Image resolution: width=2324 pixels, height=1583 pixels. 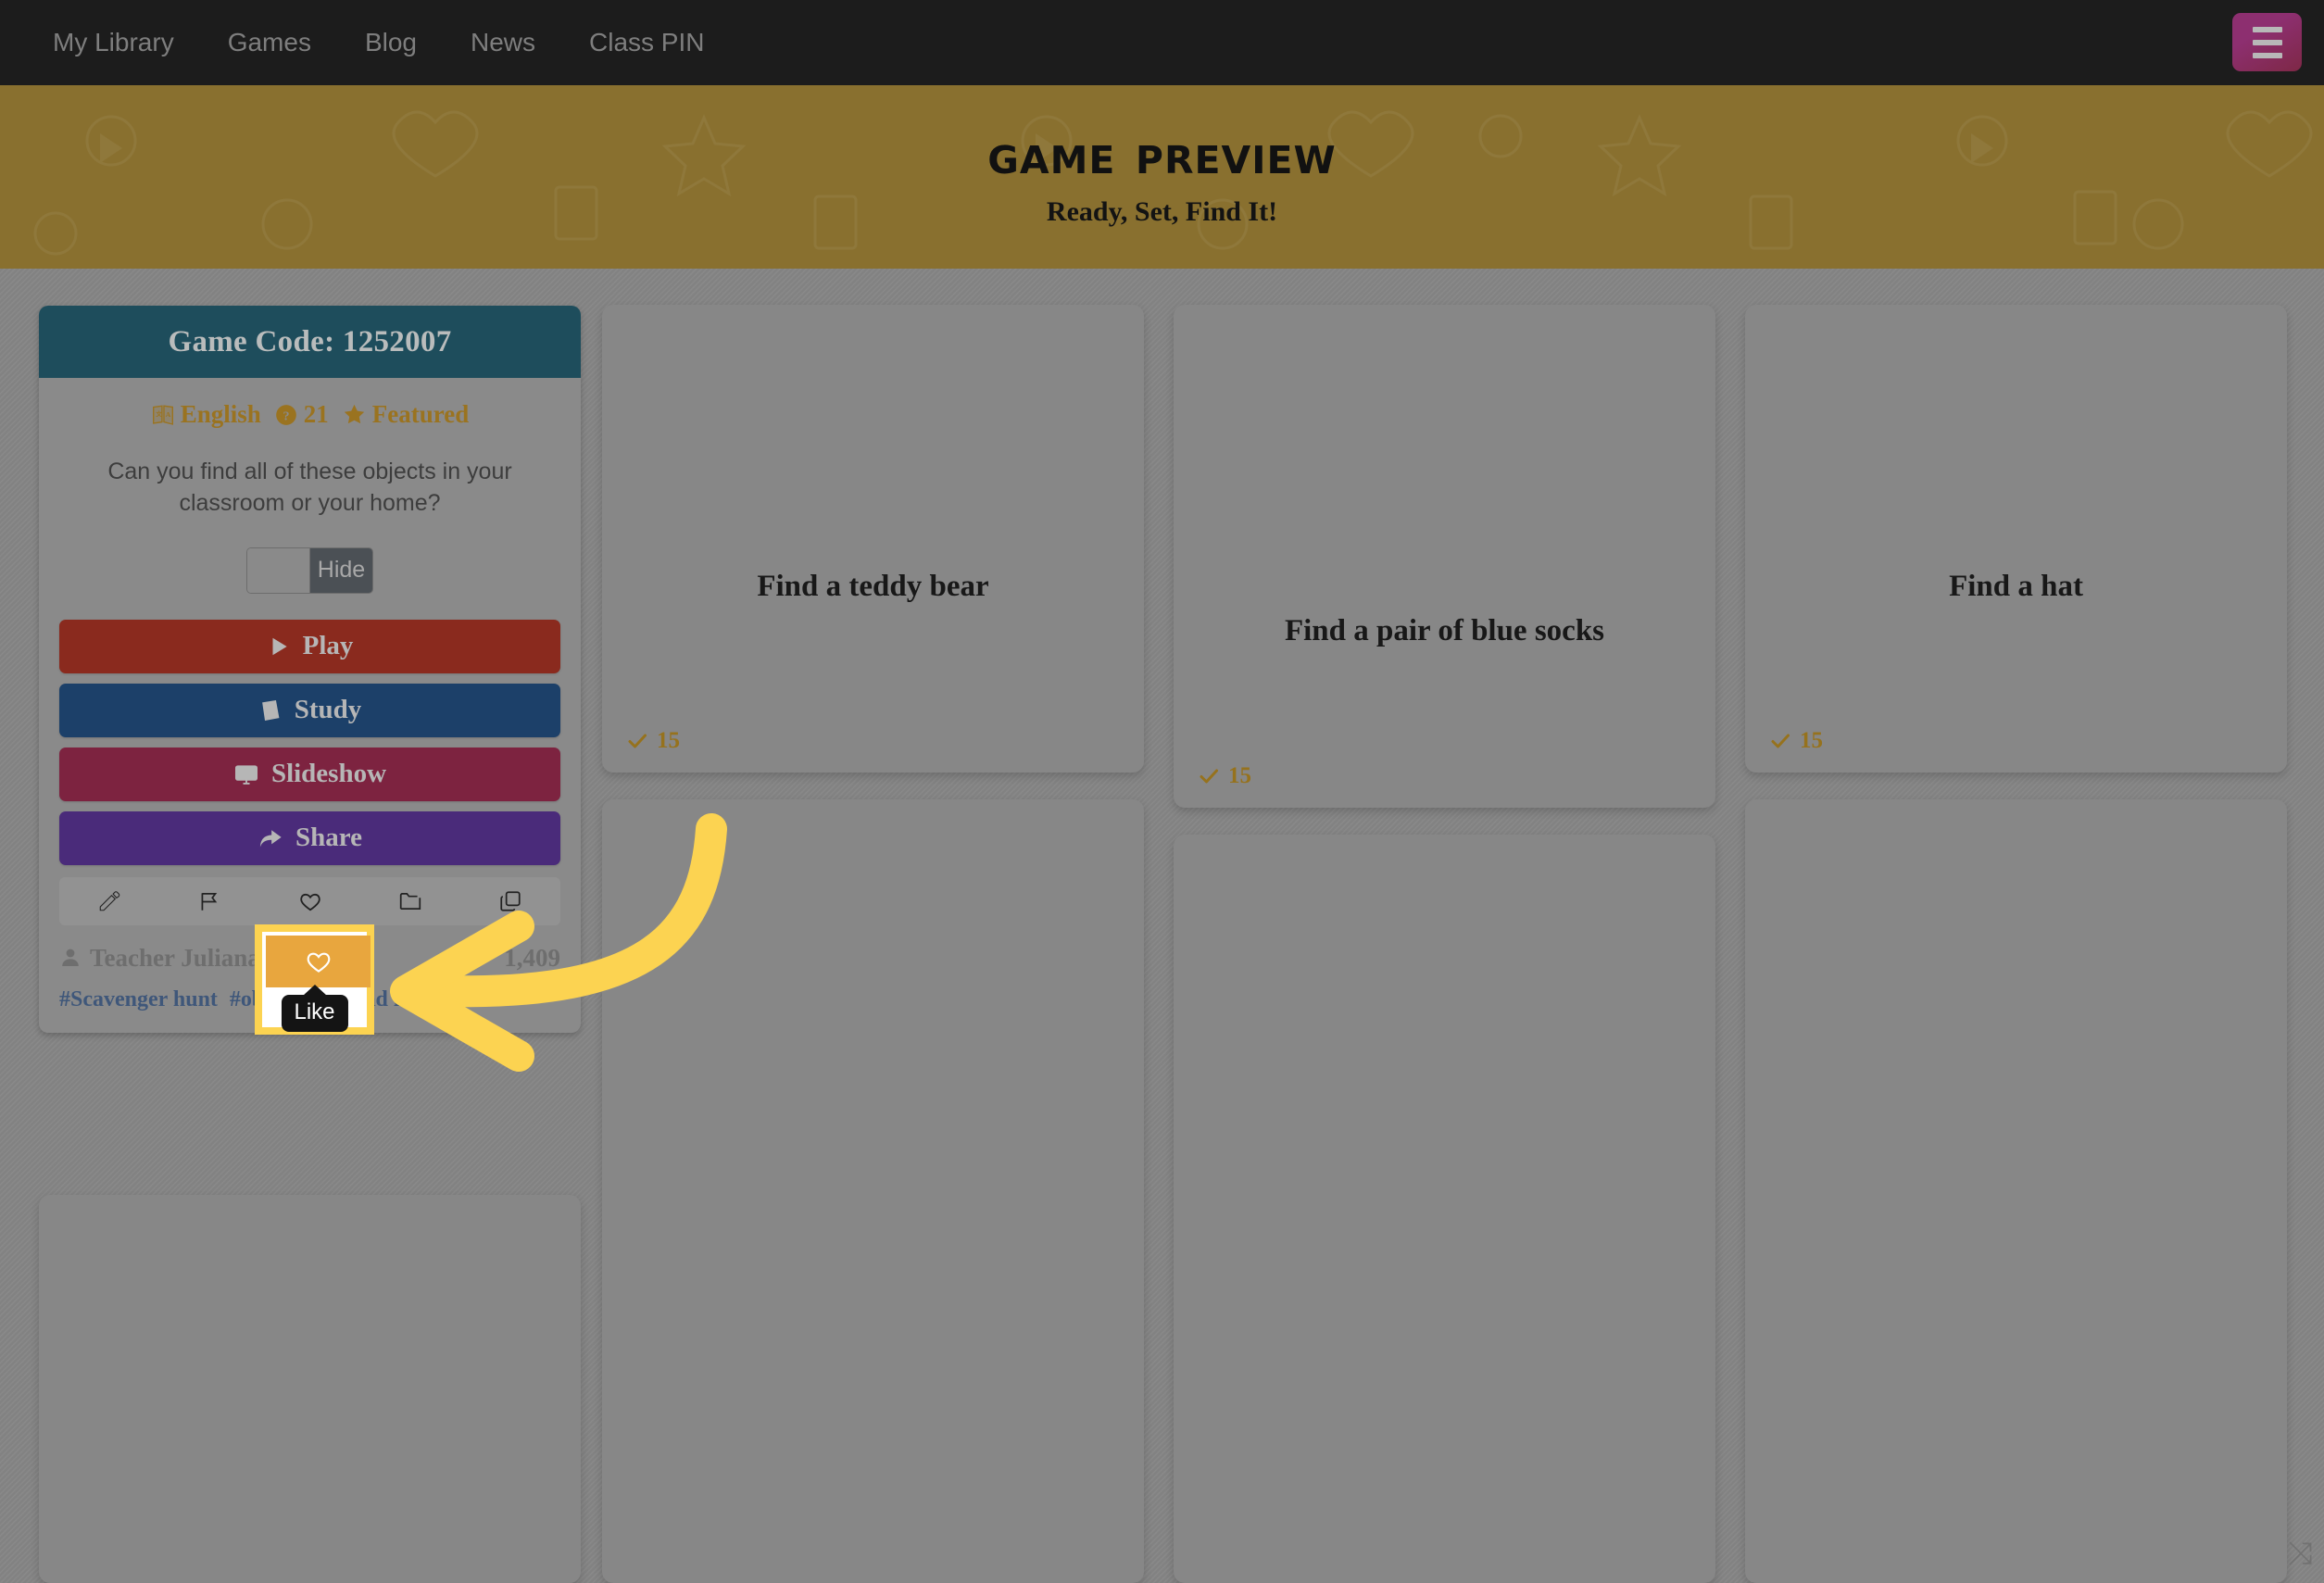 I want to click on language-icon: 文A, so click(x=163, y=415).